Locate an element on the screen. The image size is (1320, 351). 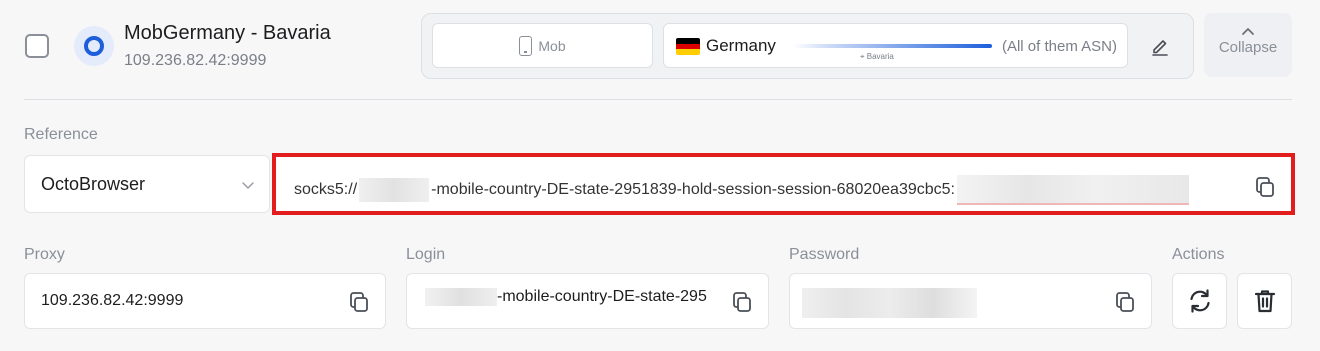
country-name: Germany is located at coordinates (741, 45).